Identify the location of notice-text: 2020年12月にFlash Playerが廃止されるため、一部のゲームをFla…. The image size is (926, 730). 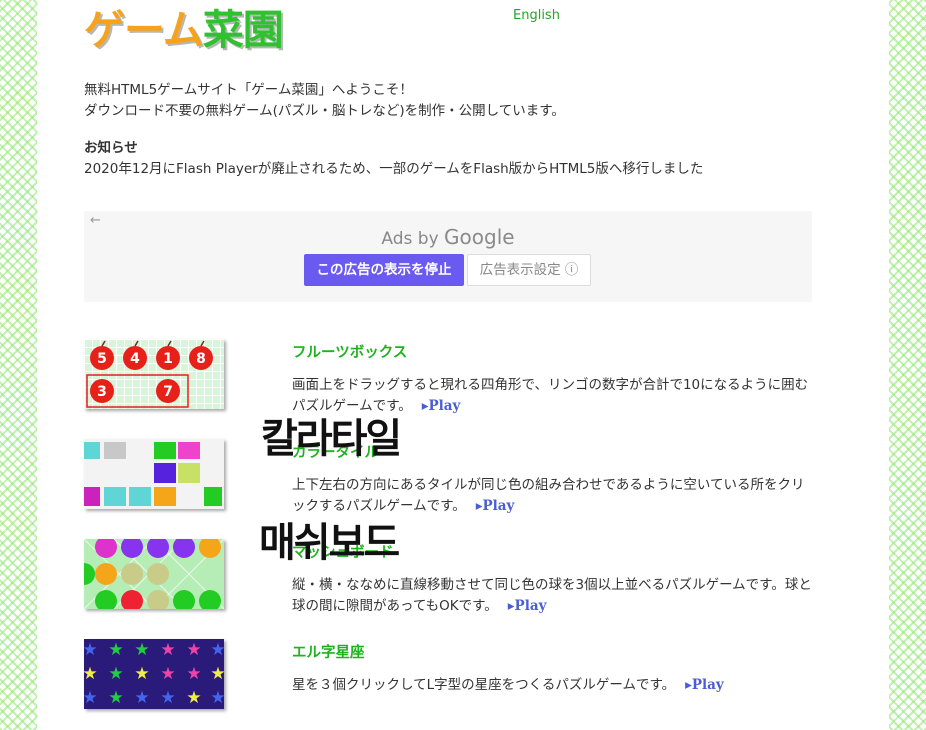
(394, 169).